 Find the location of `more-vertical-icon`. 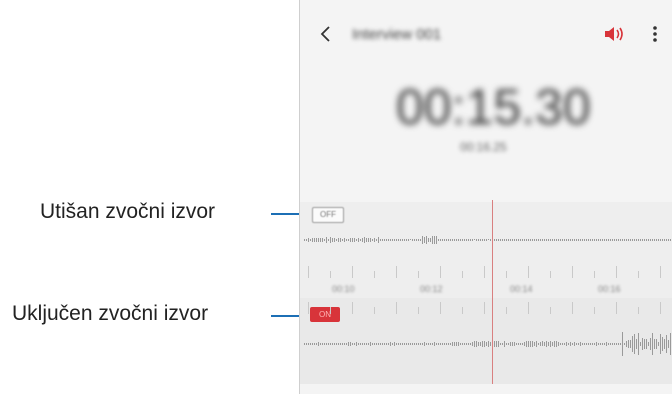

more-vertical-icon is located at coordinates (655, 34).